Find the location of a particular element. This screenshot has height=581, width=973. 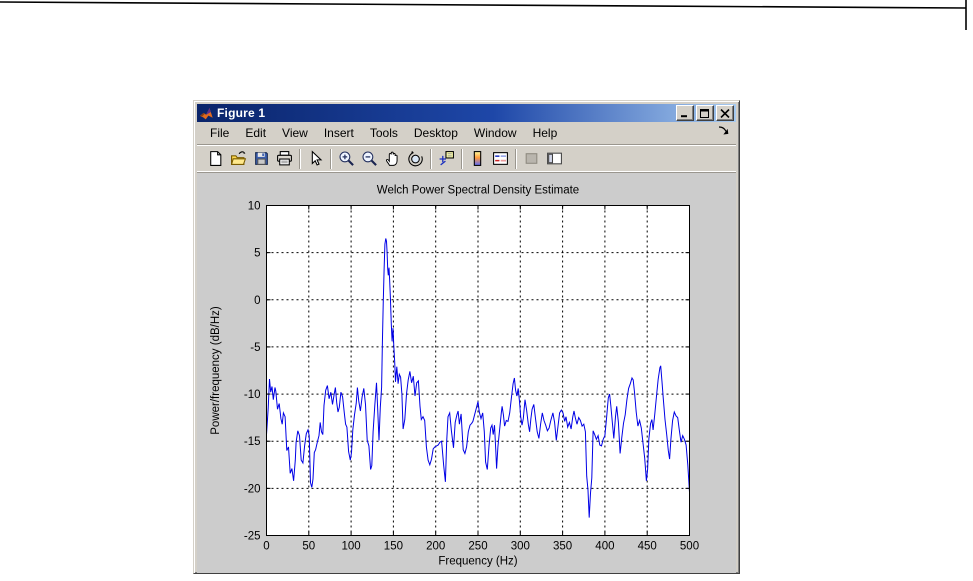

x-tick-label: 50 is located at coordinates (308, 547).